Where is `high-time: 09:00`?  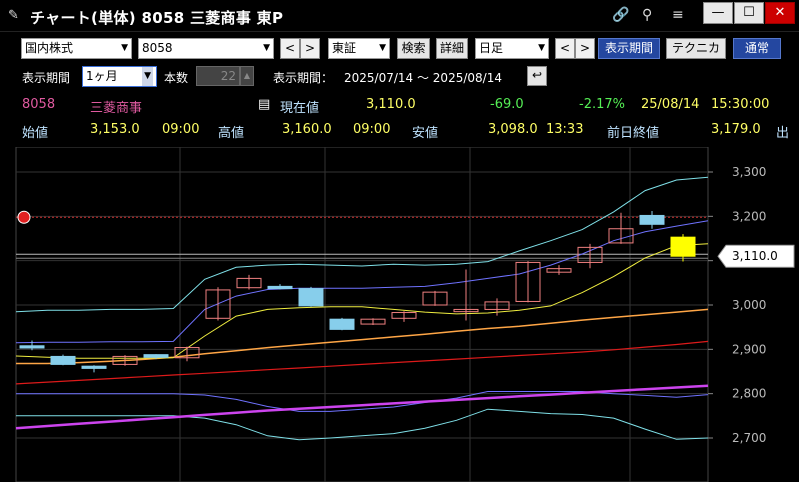
high-time: 09:00 is located at coordinates (372, 129).